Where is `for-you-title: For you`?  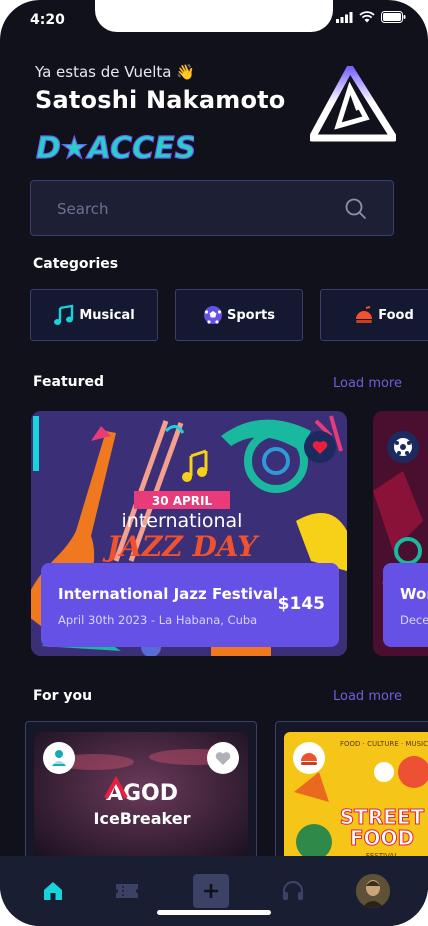 for-you-title: For you is located at coordinates (63, 696).